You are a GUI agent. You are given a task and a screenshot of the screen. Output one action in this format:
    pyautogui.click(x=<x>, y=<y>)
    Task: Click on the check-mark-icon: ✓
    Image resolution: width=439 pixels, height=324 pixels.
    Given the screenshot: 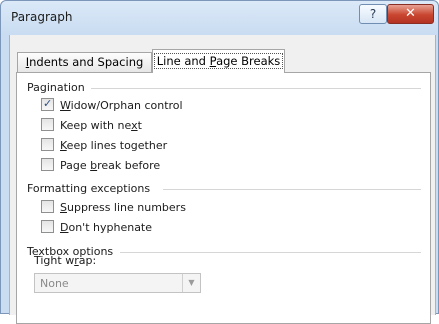 What is the action you would take?
    pyautogui.click(x=48, y=103)
    